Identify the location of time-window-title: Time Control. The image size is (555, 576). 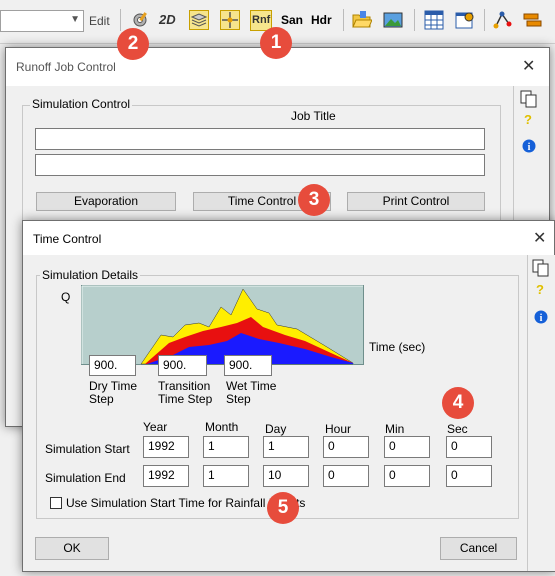
(67, 239).